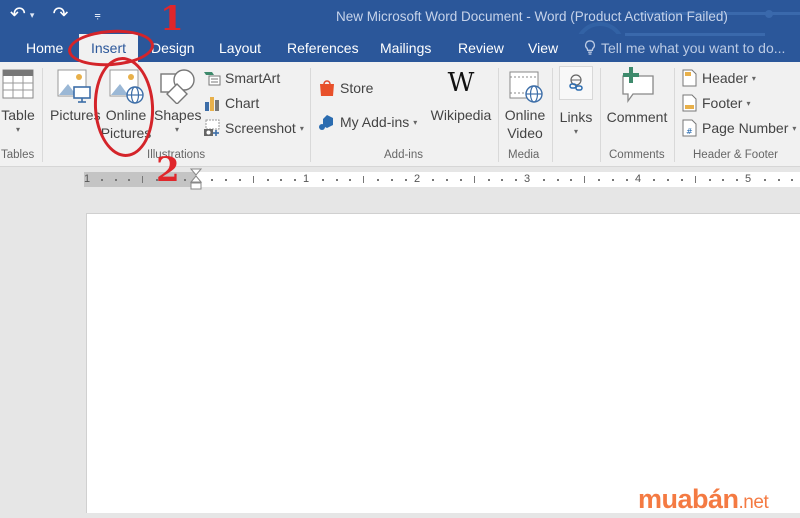 The width and height of the screenshot is (800, 518). Describe the element at coordinates (405, 48) in the screenshot. I see `tab-mailings: Mailings` at that location.